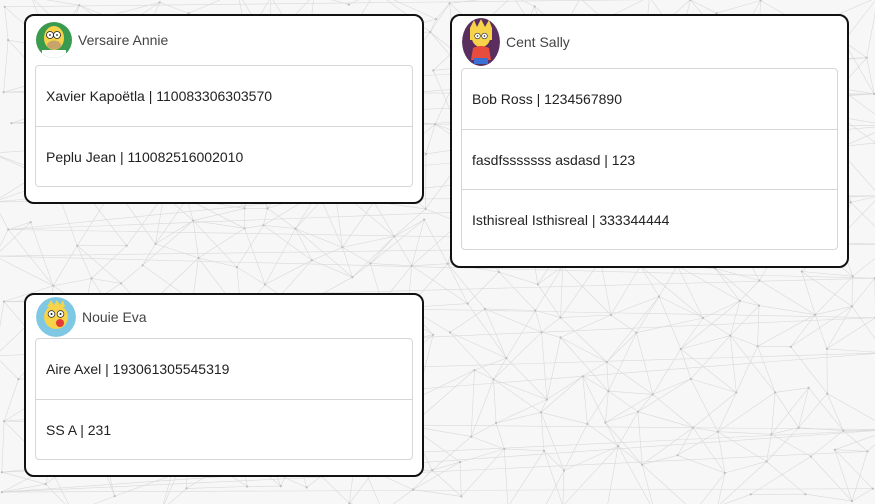  What do you see at coordinates (481, 42) in the screenshot?
I see `lisa-avatar-icon` at bounding box center [481, 42].